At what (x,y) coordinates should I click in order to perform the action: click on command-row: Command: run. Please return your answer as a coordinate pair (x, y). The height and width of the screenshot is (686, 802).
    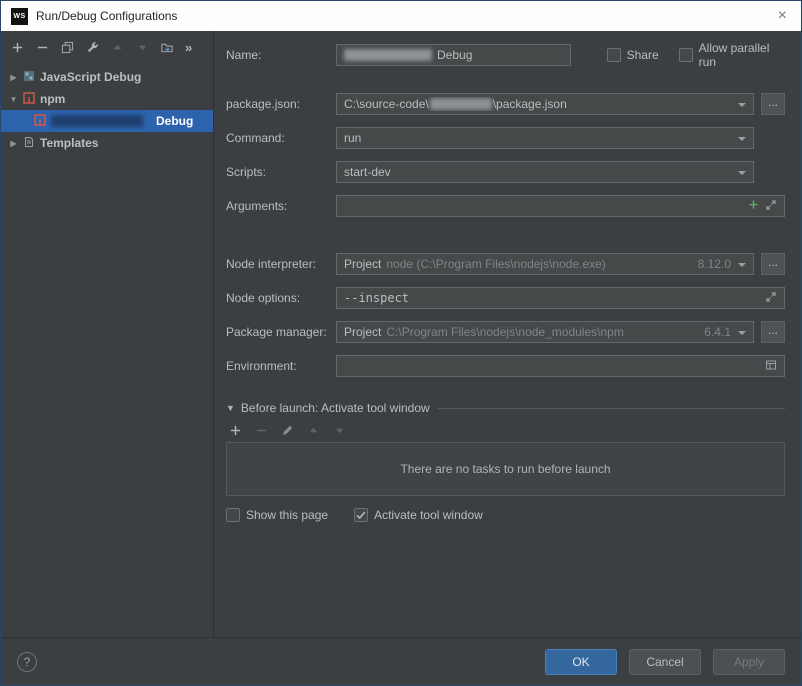
    Looking at the image, I should click on (505, 138).